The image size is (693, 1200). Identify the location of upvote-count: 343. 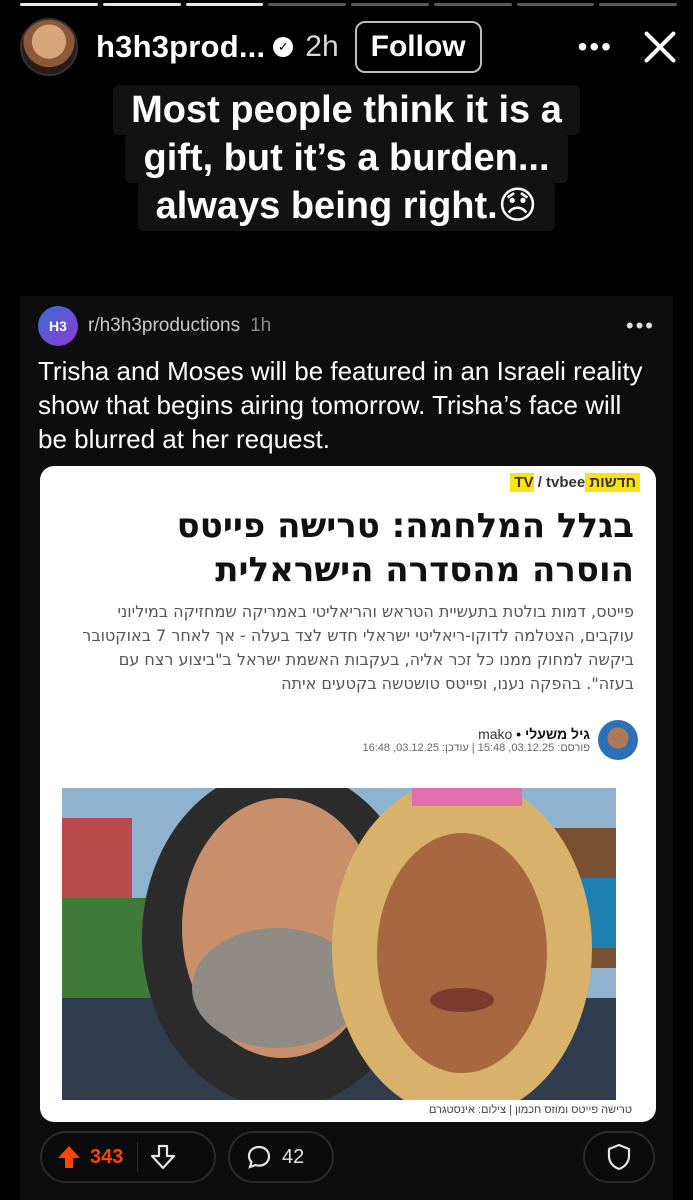
(107, 1156).